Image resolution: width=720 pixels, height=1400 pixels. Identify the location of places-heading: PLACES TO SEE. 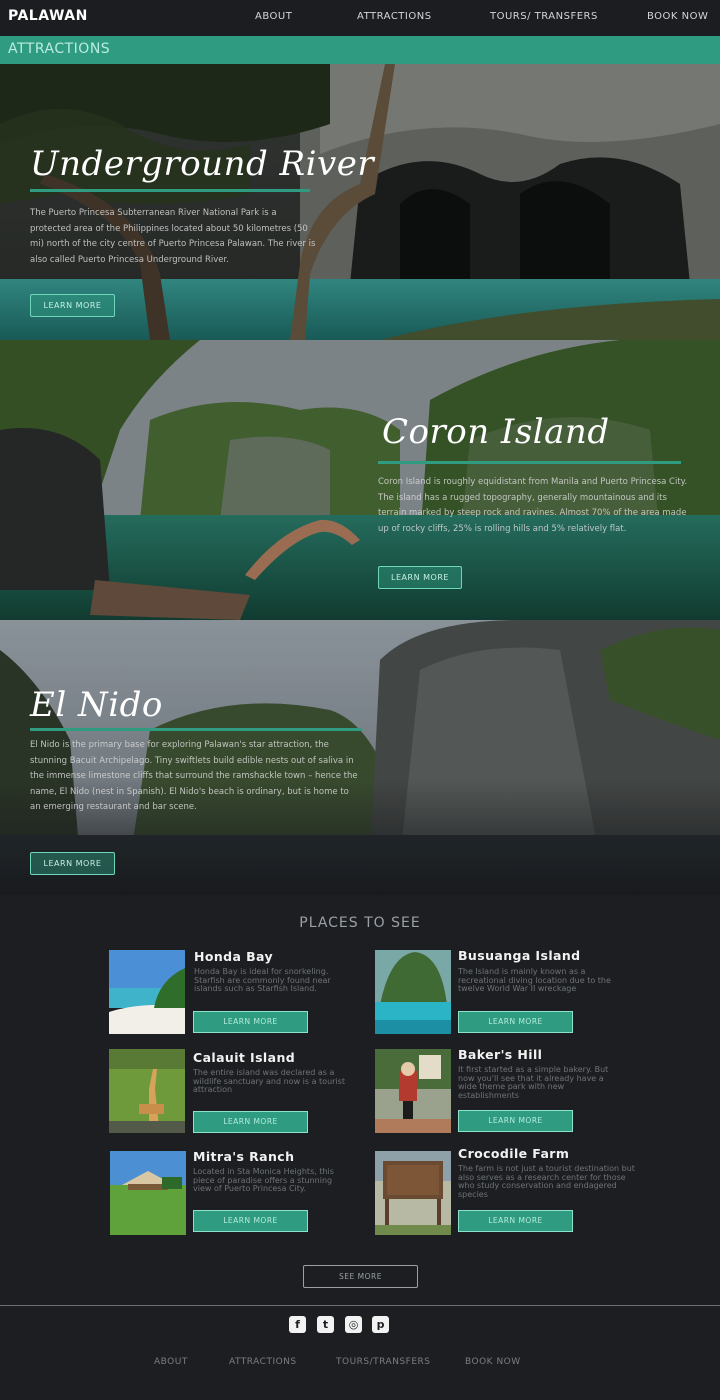
(360, 923).